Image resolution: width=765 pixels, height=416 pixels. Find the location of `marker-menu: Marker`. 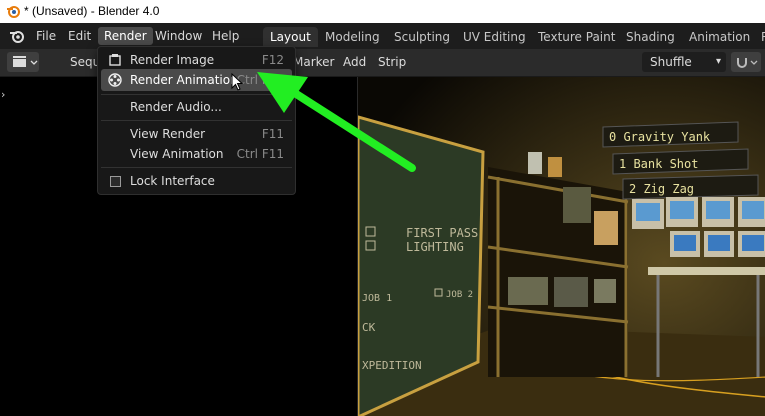

marker-menu: Marker is located at coordinates (313, 62).